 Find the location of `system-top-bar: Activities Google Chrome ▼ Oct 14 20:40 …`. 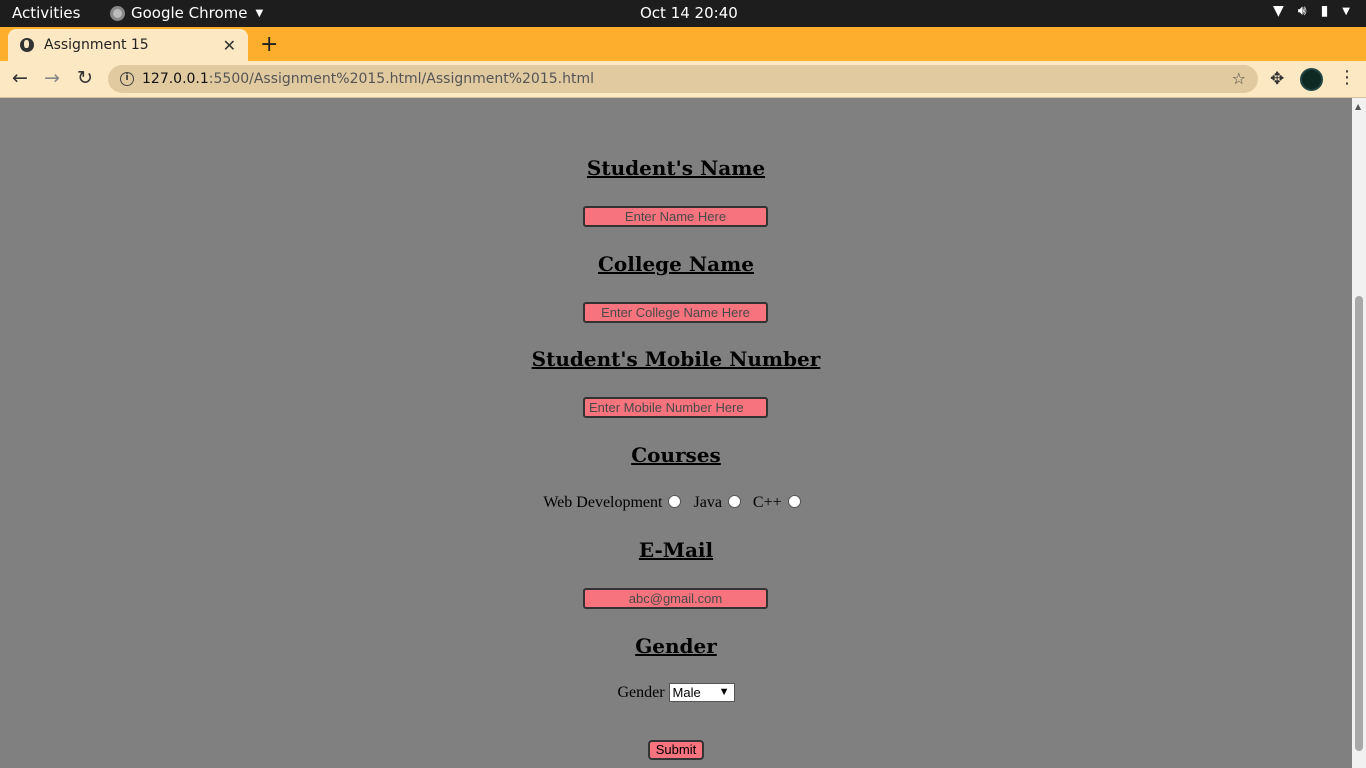

system-top-bar: Activities Google Chrome ▼ Oct 14 20:40 … is located at coordinates (683, 13).